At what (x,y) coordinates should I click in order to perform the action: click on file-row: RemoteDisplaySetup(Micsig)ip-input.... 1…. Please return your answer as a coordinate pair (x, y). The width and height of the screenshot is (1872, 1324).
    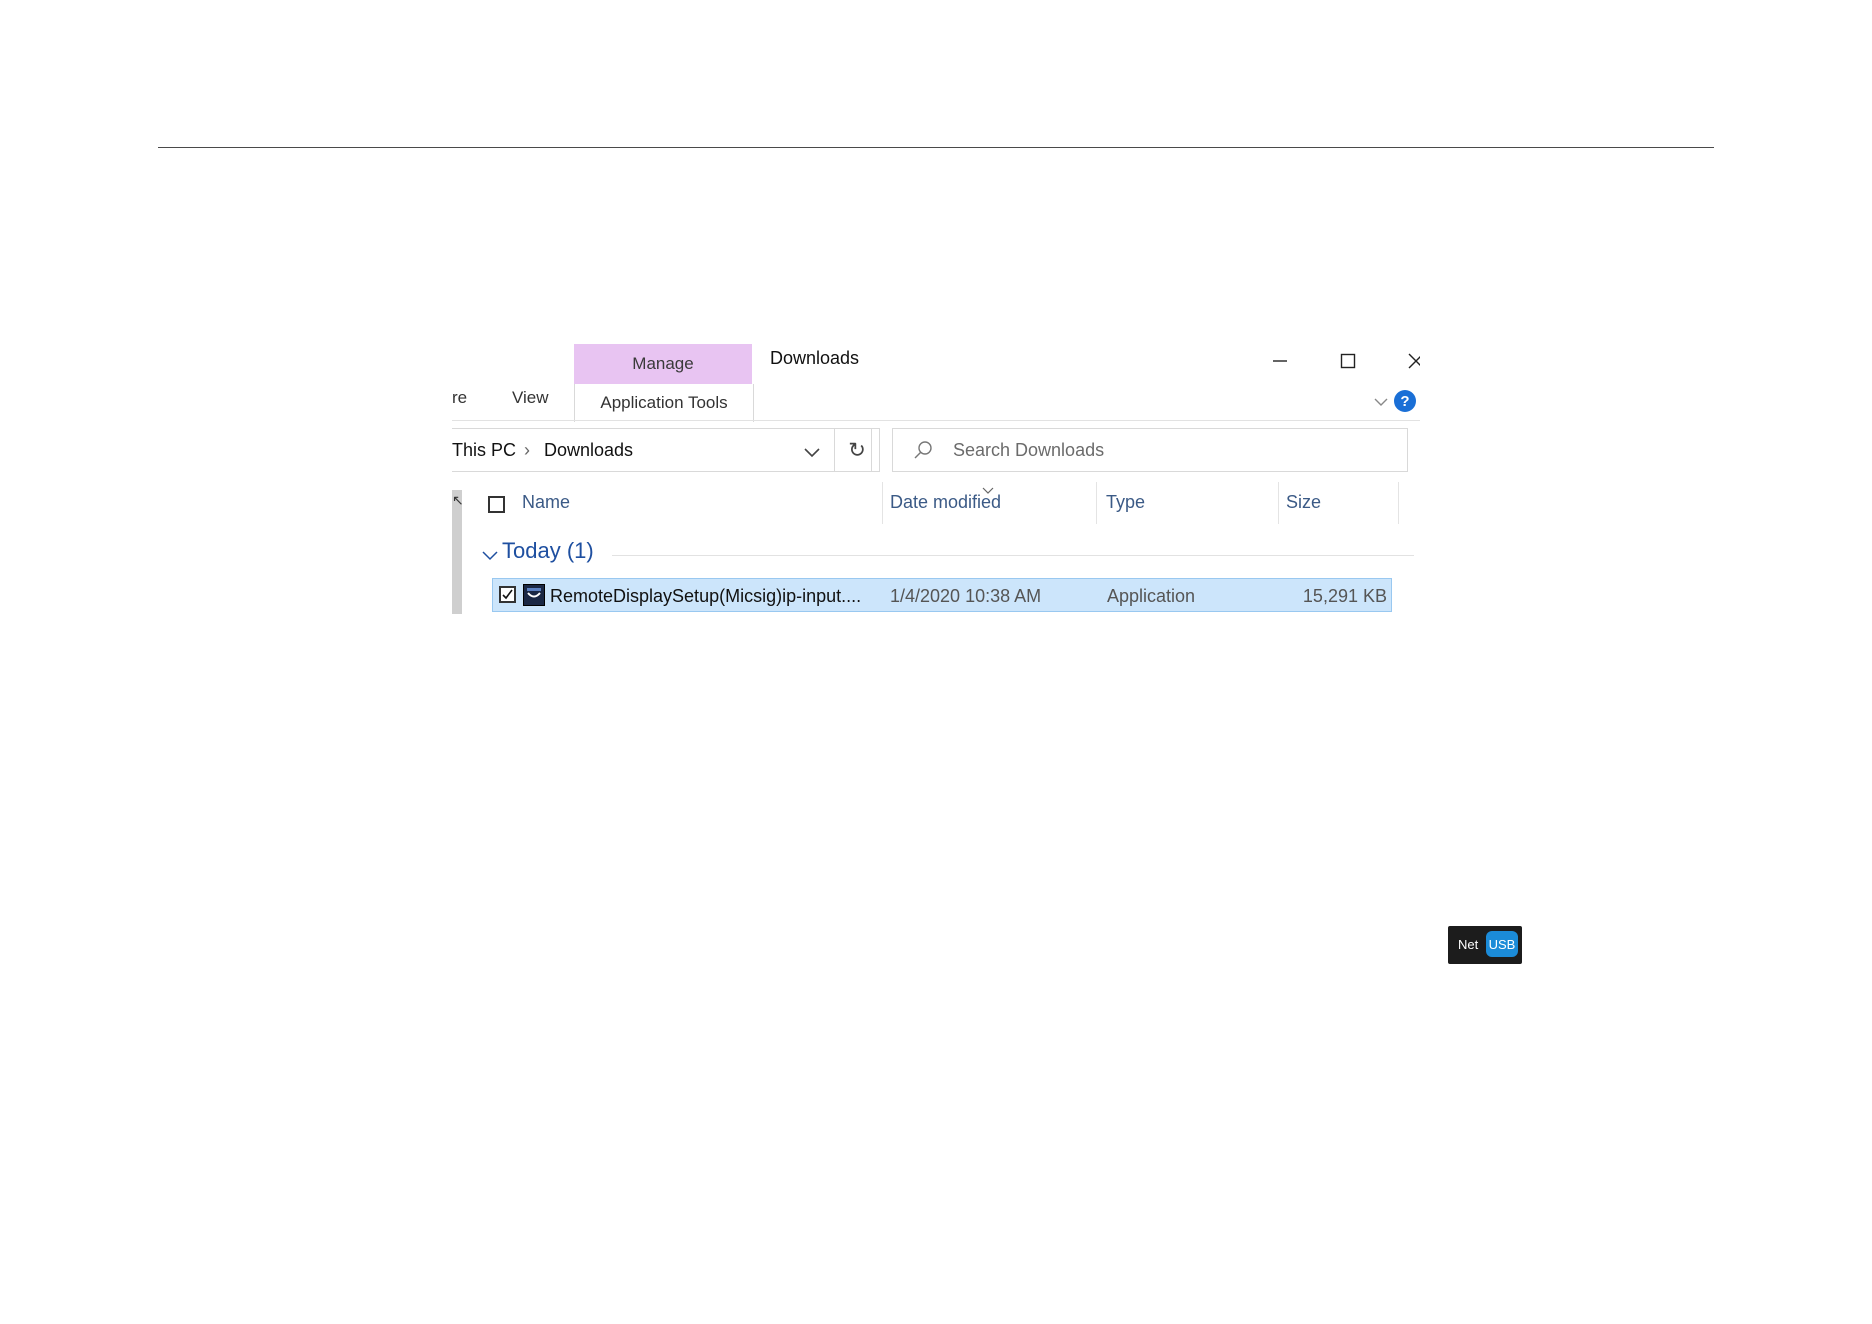
    Looking at the image, I should click on (942, 595).